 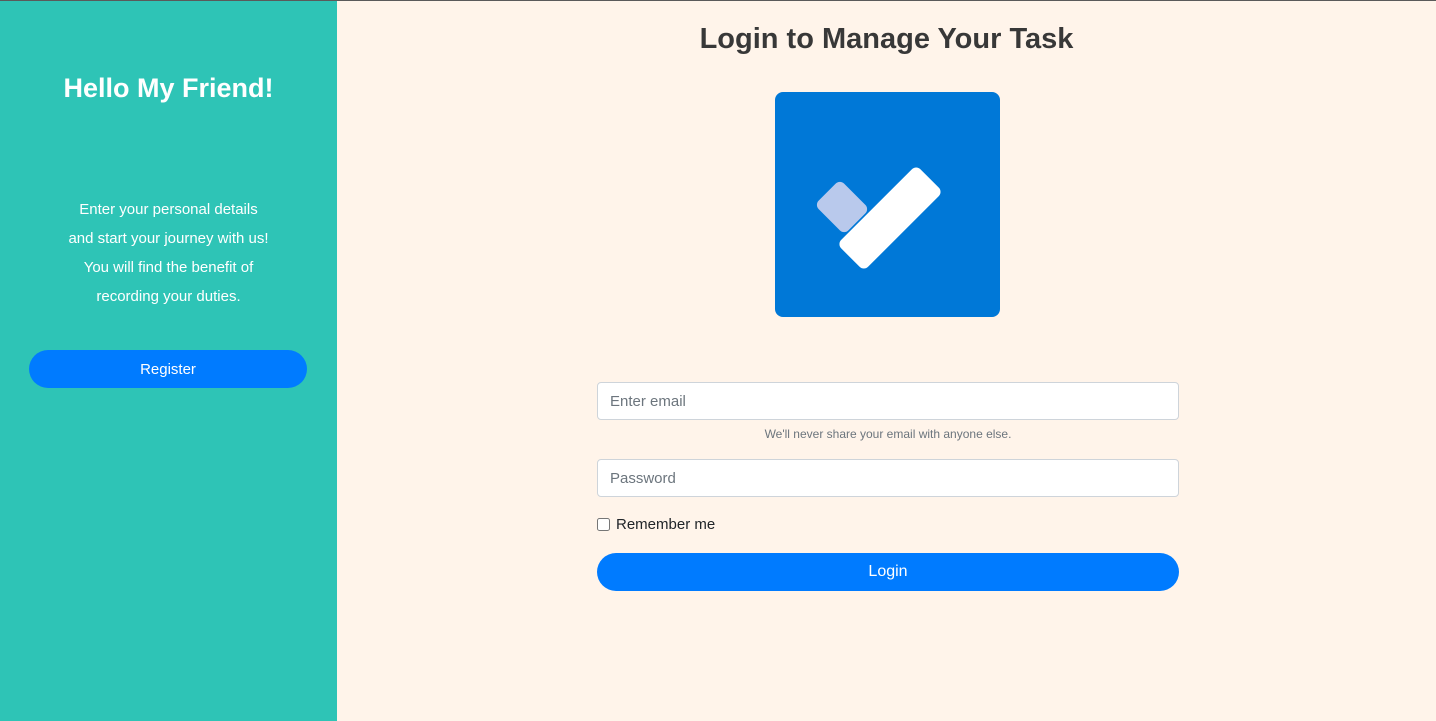 I want to click on app-logo, so click(x=887, y=204).